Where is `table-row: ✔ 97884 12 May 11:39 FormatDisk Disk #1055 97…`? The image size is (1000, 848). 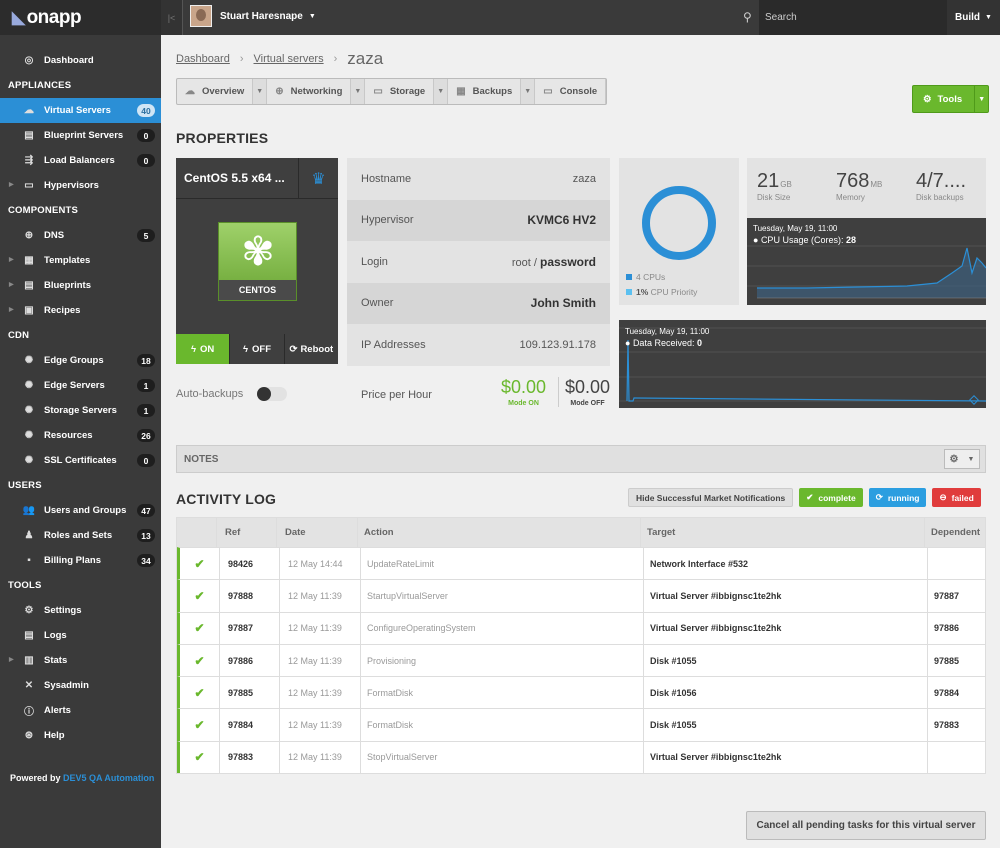
table-row: ✔ 97884 12 May 11:39 FormatDisk Disk #1055 97… is located at coordinates (581, 724).